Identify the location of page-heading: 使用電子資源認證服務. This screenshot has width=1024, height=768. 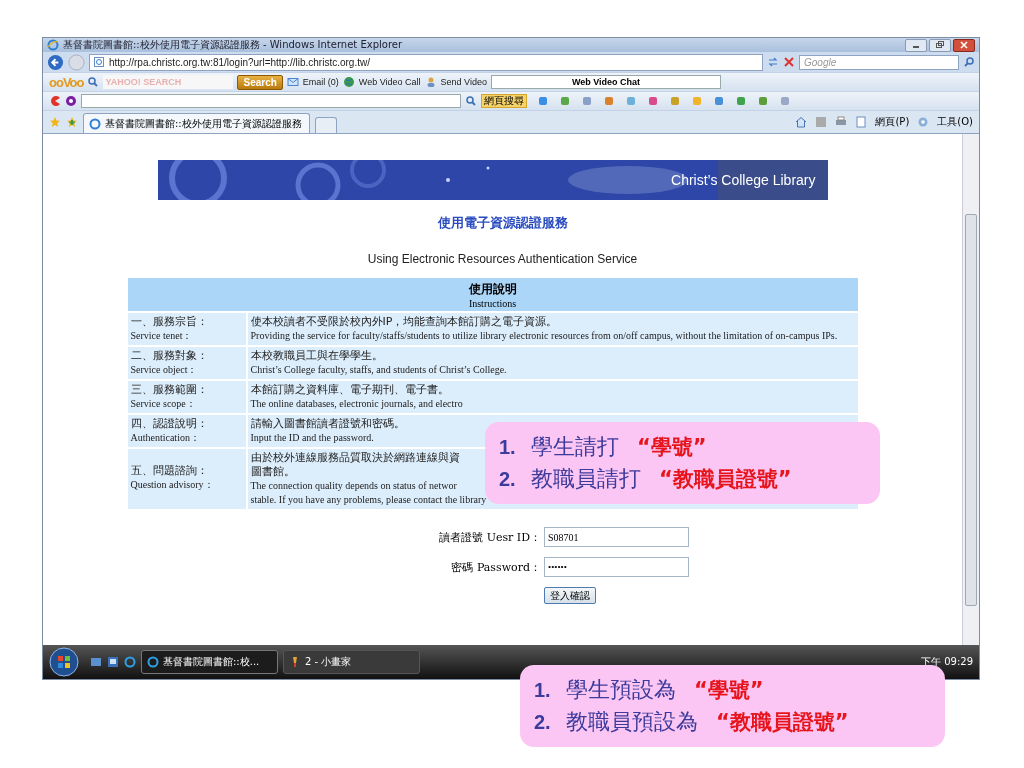
(502, 223).